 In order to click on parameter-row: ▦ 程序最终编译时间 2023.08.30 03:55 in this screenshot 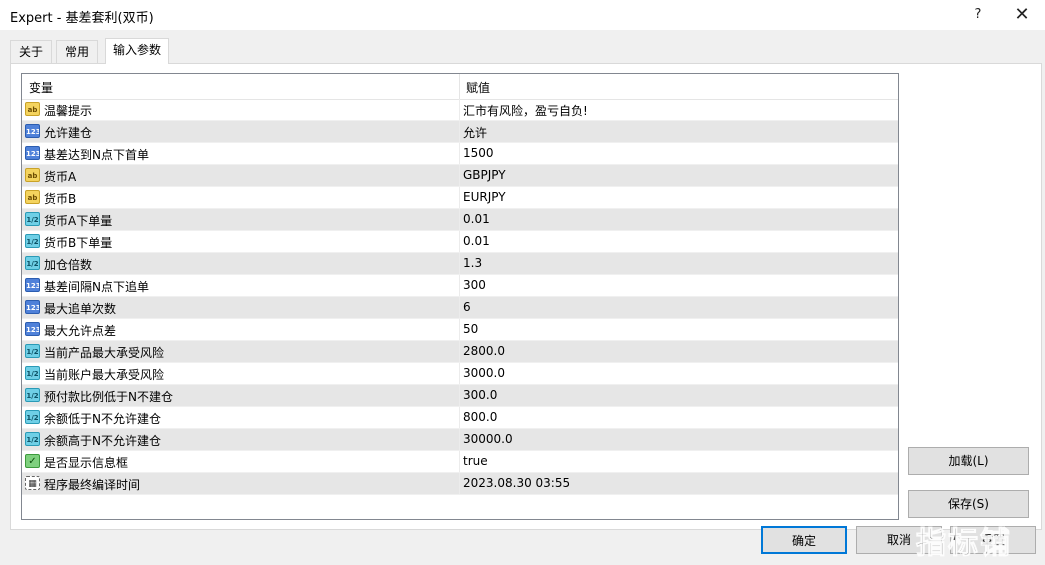, I will do `click(460, 484)`.